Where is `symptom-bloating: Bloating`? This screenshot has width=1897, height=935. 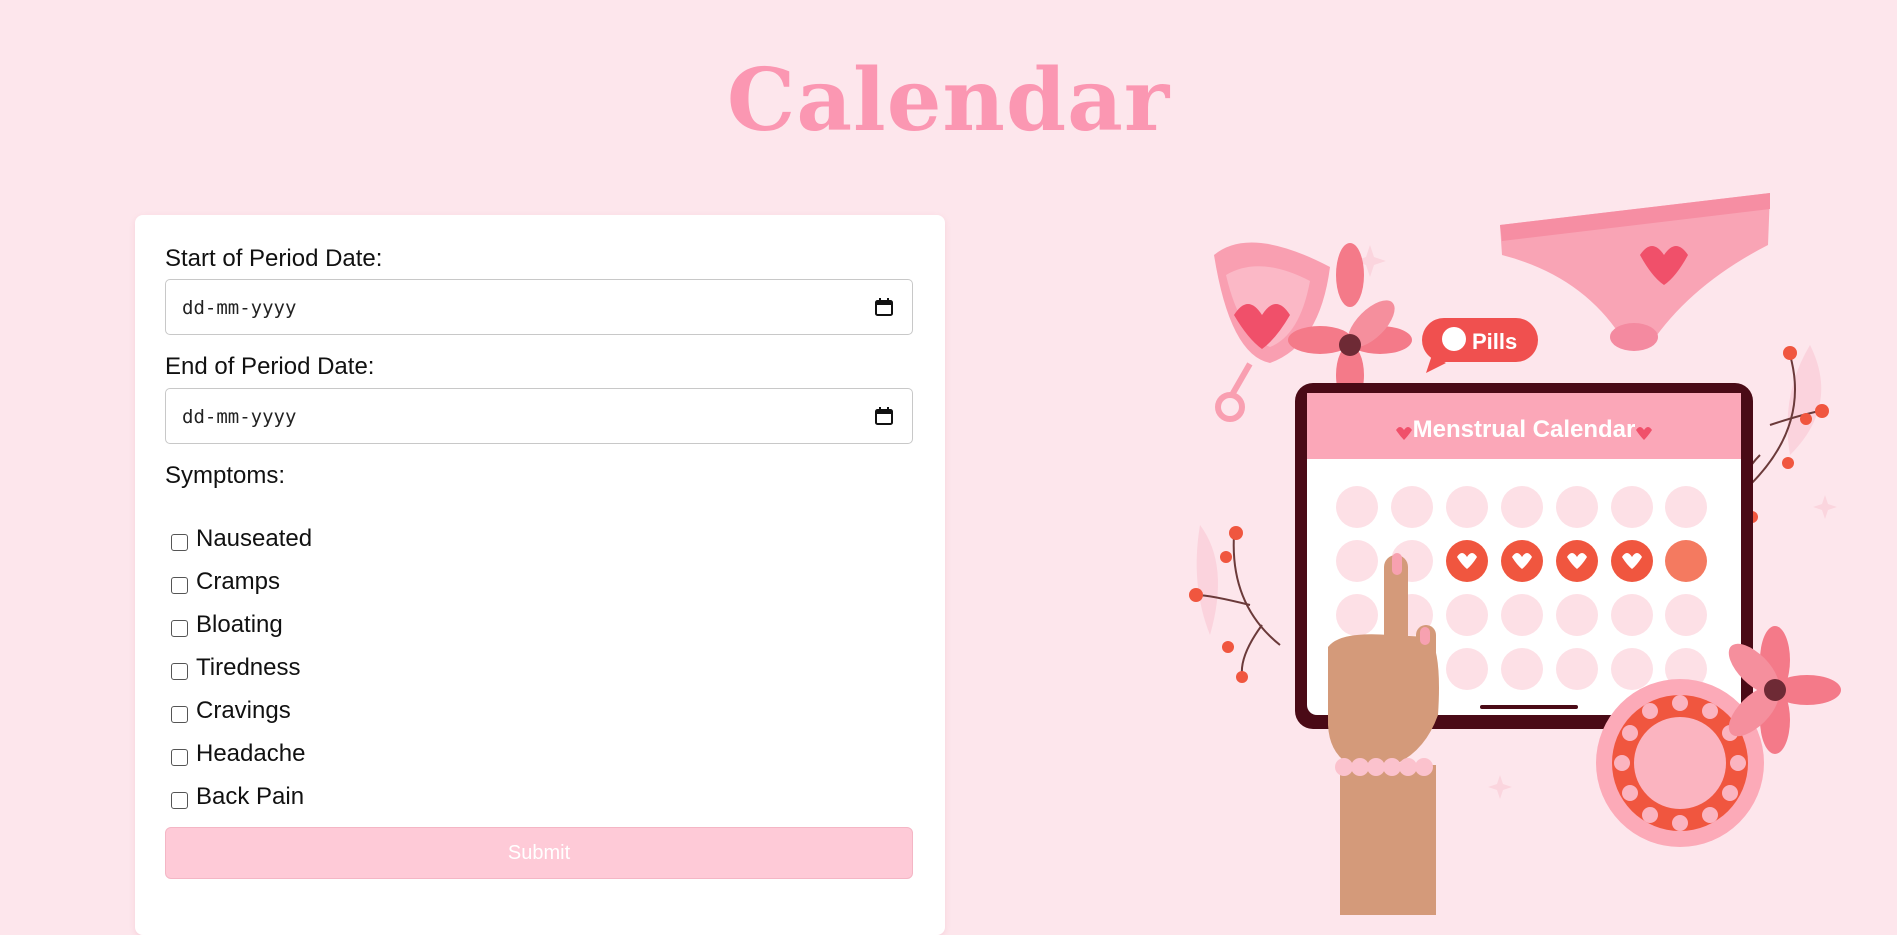
symptom-bloating: Bloating is located at coordinates (224, 625).